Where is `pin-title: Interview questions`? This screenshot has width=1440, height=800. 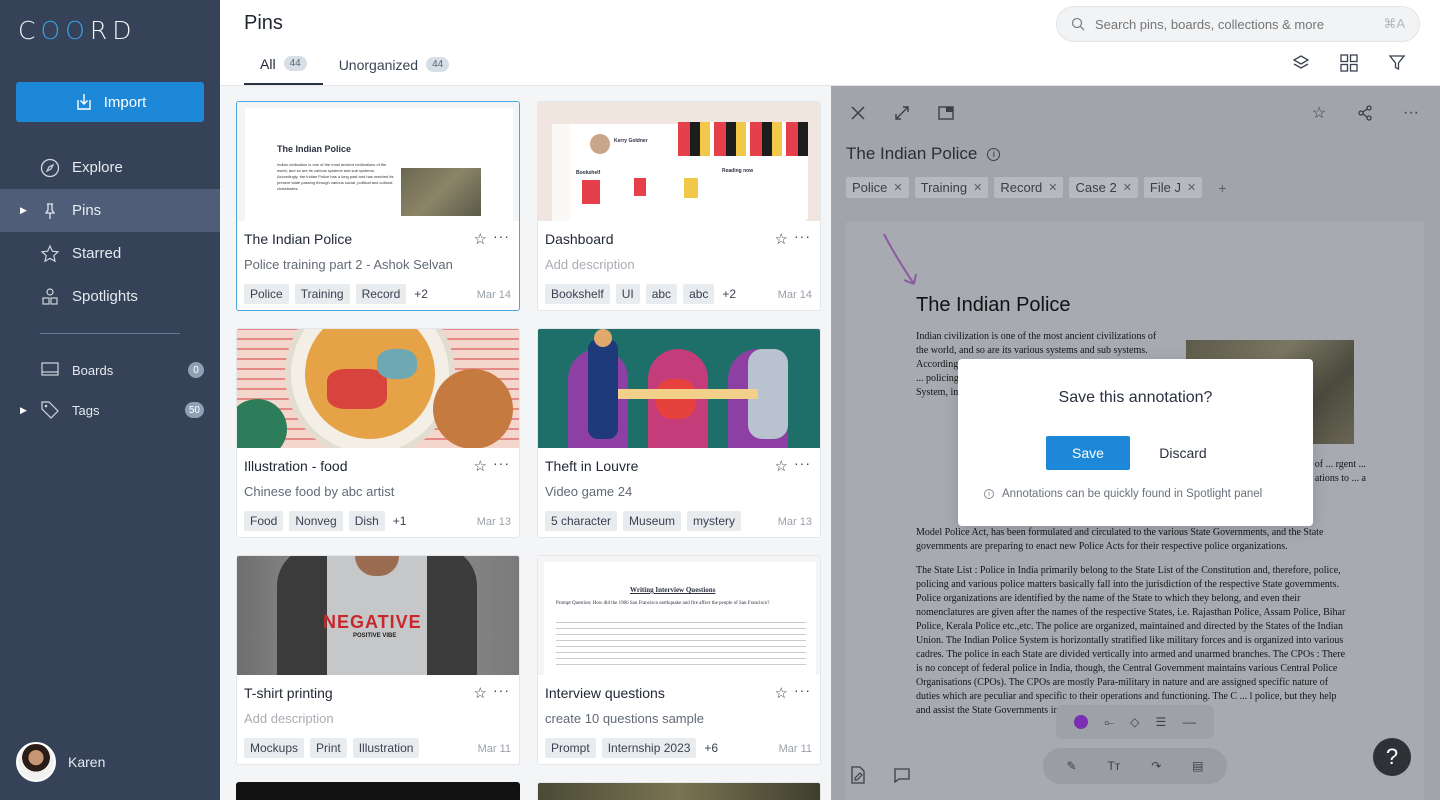 pin-title: Interview questions is located at coordinates (605, 693).